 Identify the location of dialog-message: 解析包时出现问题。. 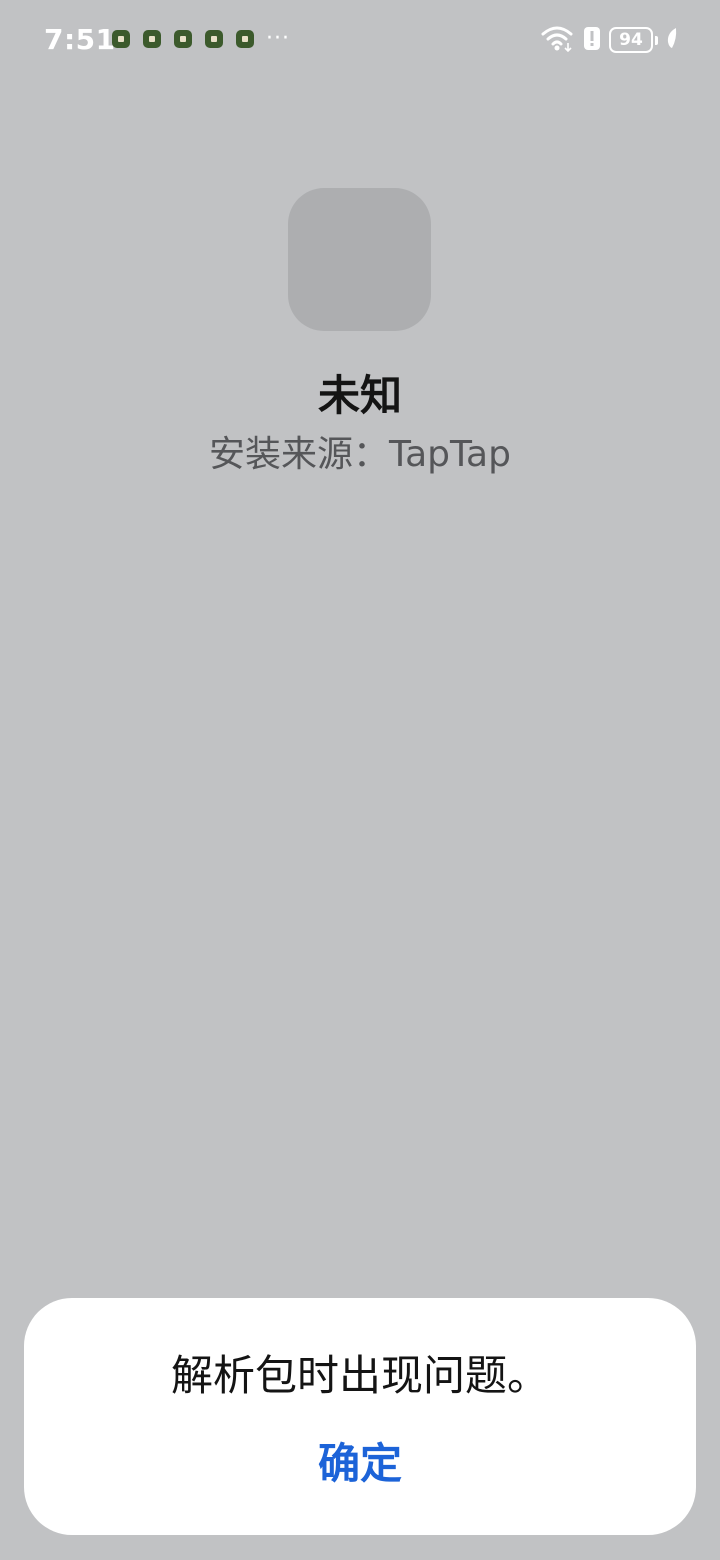
(359, 1375).